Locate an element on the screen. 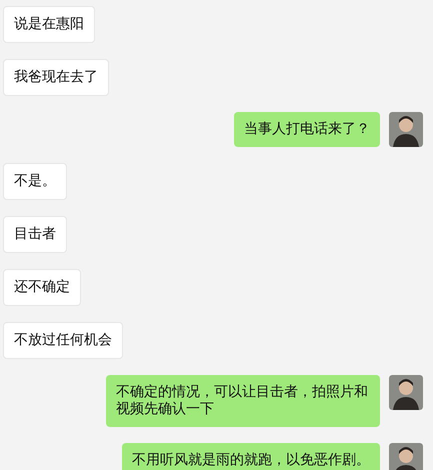  message-bubble: 还不确定 is located at coordinates (42, 287).